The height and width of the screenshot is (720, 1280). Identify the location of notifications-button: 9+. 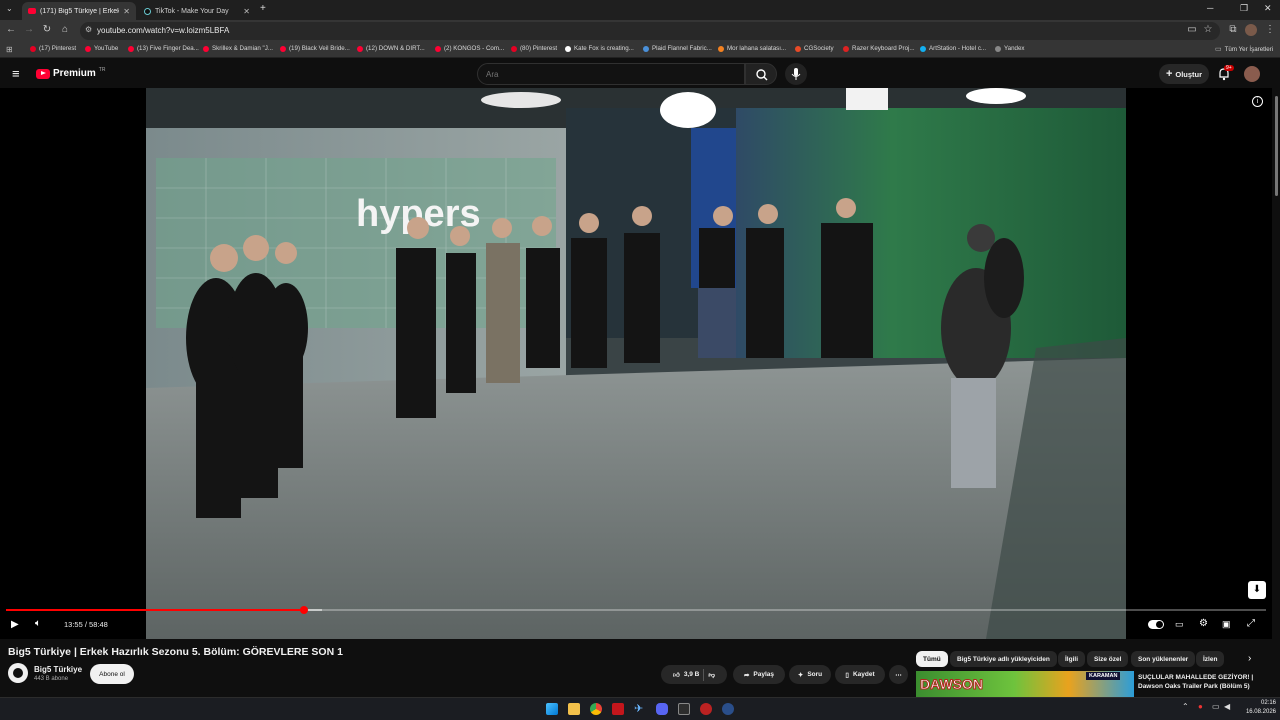
(1225, 75).